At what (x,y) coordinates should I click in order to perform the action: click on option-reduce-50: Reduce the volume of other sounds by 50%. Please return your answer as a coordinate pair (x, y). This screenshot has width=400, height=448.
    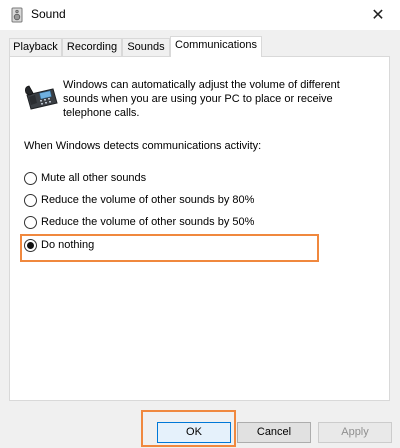
    Looking at the image, I should click on (139, 222).